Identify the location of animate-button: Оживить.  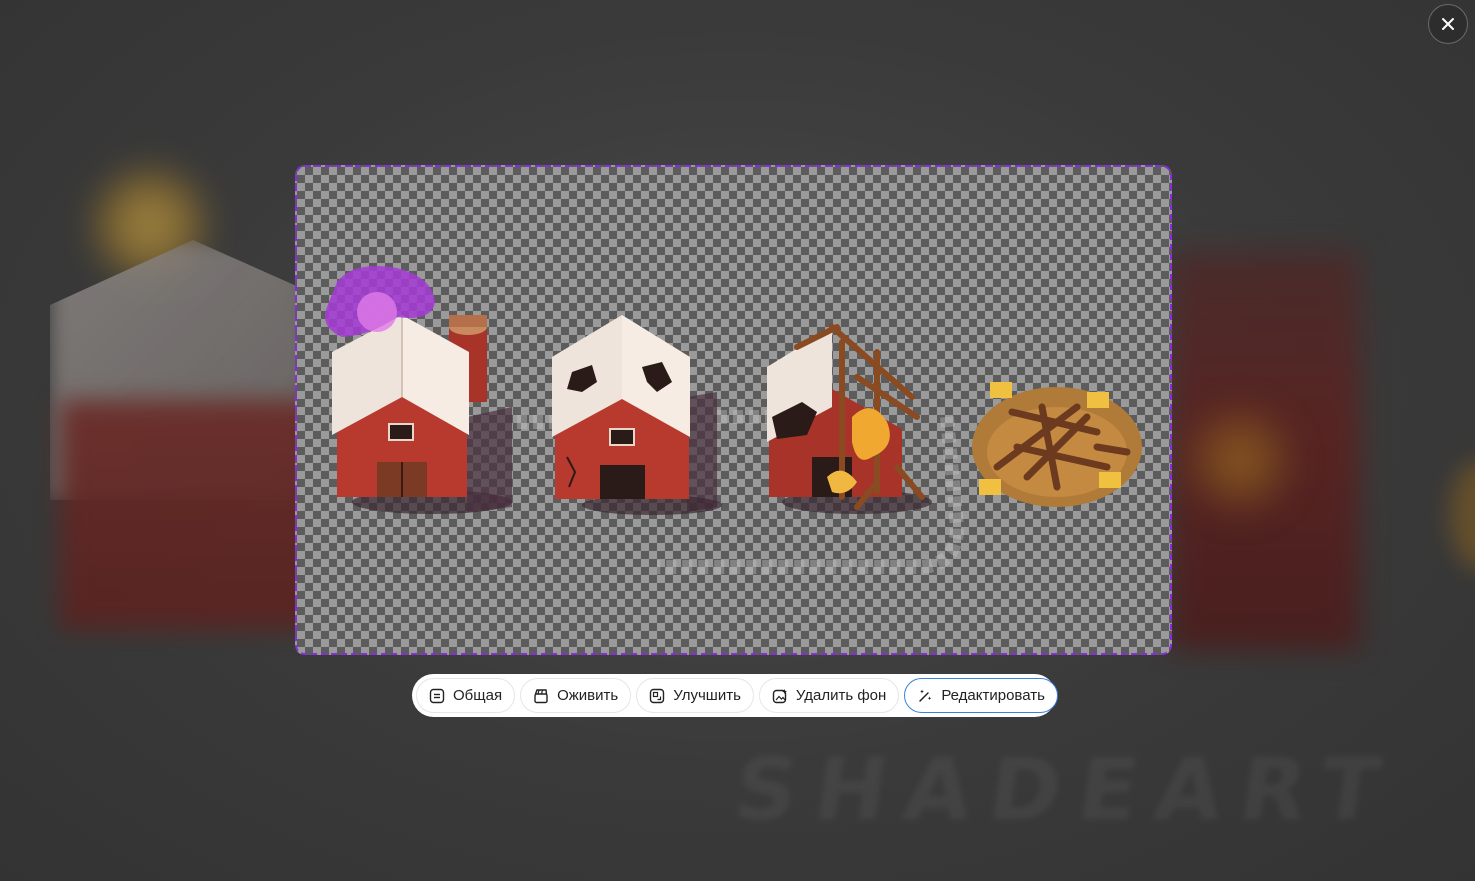
(576, 695).